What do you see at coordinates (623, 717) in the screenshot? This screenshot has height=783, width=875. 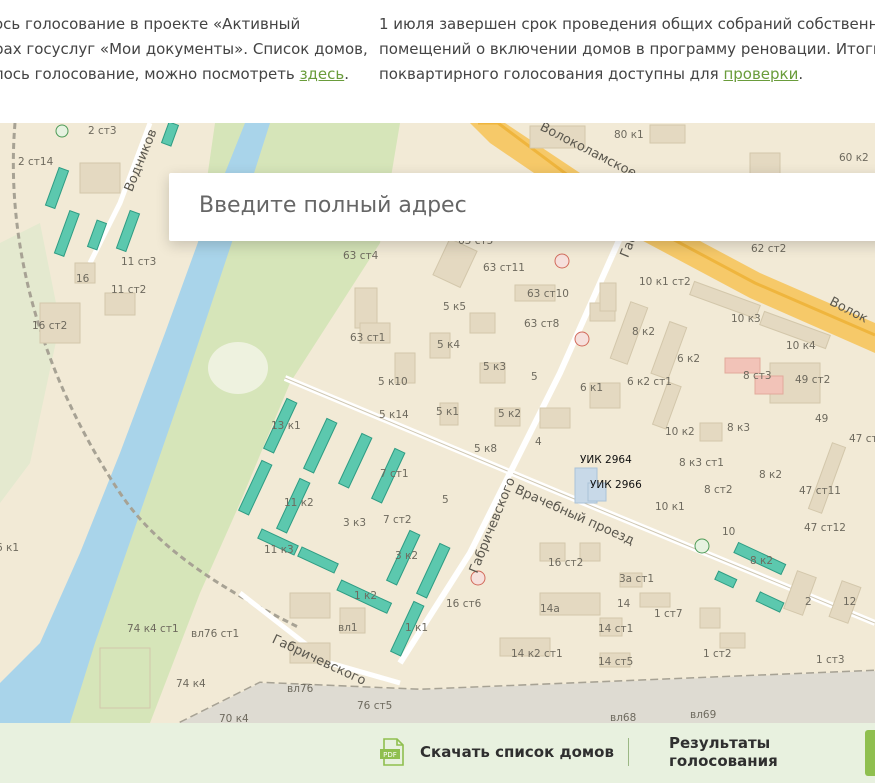 I see `building-label: вл68` at bounding box center [623, 717].